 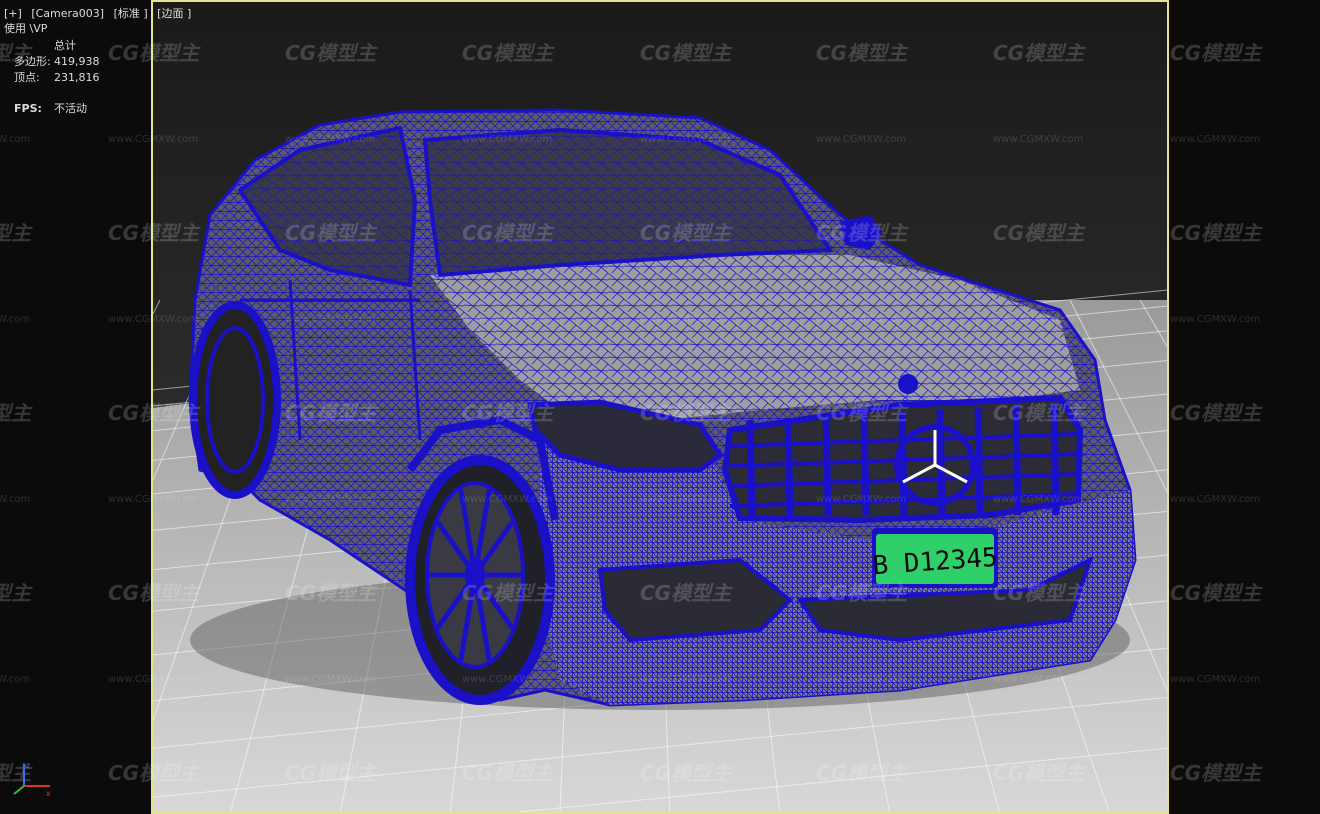 I want to click on fps-readout: FPS: 不活动, so click(x=50, y=109).